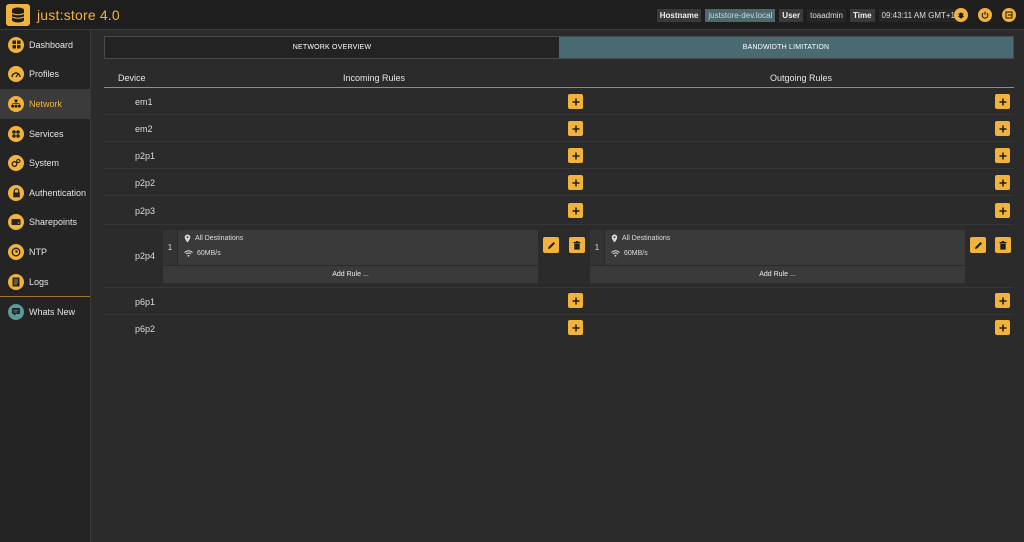 The width and height of the screenshot is (1024, 542). What do you see at coordinates (53, 222) in the screenshot?
I see `sidebar-item-label: Sharepoints` at bounding box center [53, 222].